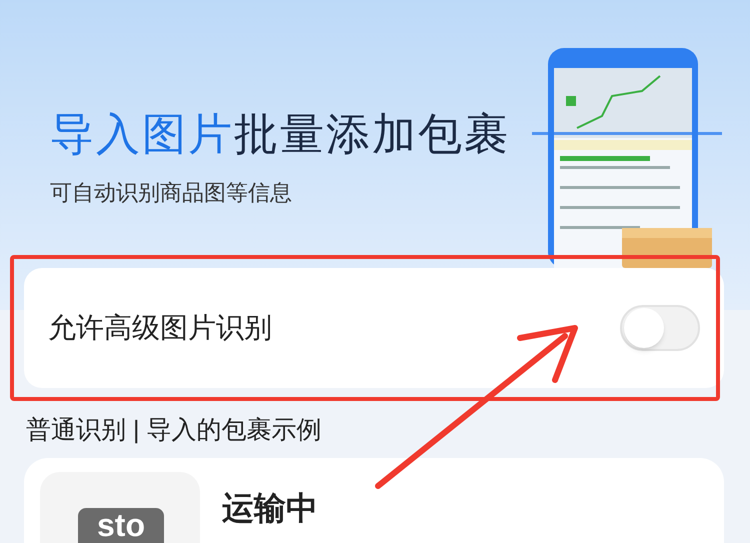 Image resolution: width=750 pixels, height=543 pixels. Describe the element at coordinates (171, 193) in the screenshot. I see `banner-subtitle: 可自动识别商品图等信息` at that location.